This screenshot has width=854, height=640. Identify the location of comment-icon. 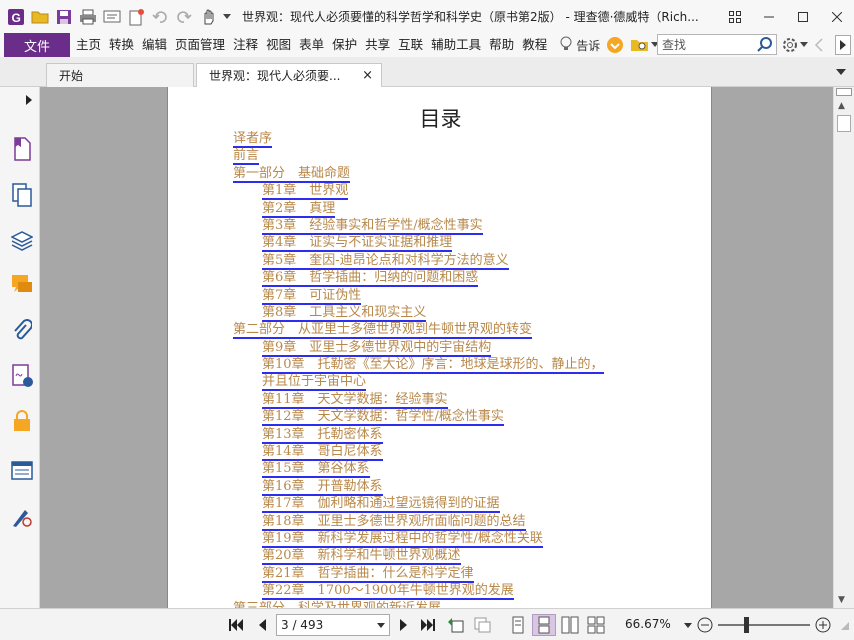
(112, 17).